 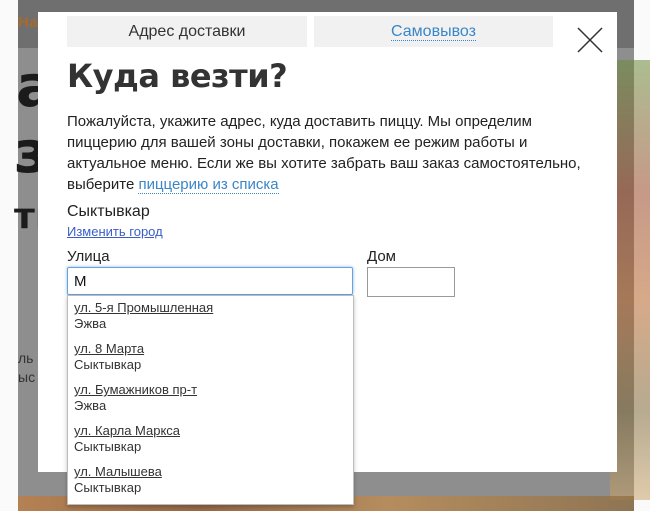 I want to click on suggestion-street: ул. 5-я Промышленная, so click(x=213, y=308).